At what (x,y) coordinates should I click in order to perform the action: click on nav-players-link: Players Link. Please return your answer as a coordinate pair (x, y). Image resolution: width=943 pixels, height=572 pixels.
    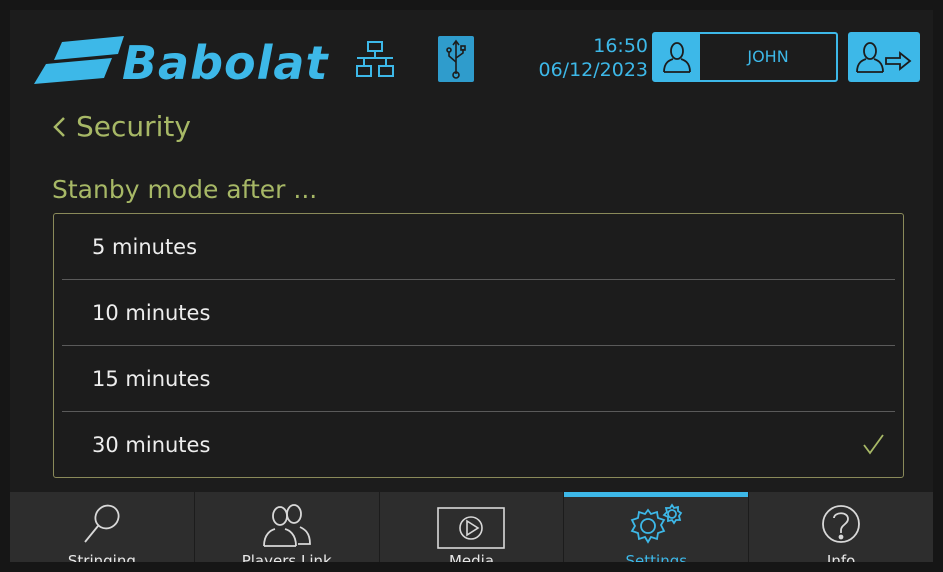
    Looking at the image, I should click on (287, 527).